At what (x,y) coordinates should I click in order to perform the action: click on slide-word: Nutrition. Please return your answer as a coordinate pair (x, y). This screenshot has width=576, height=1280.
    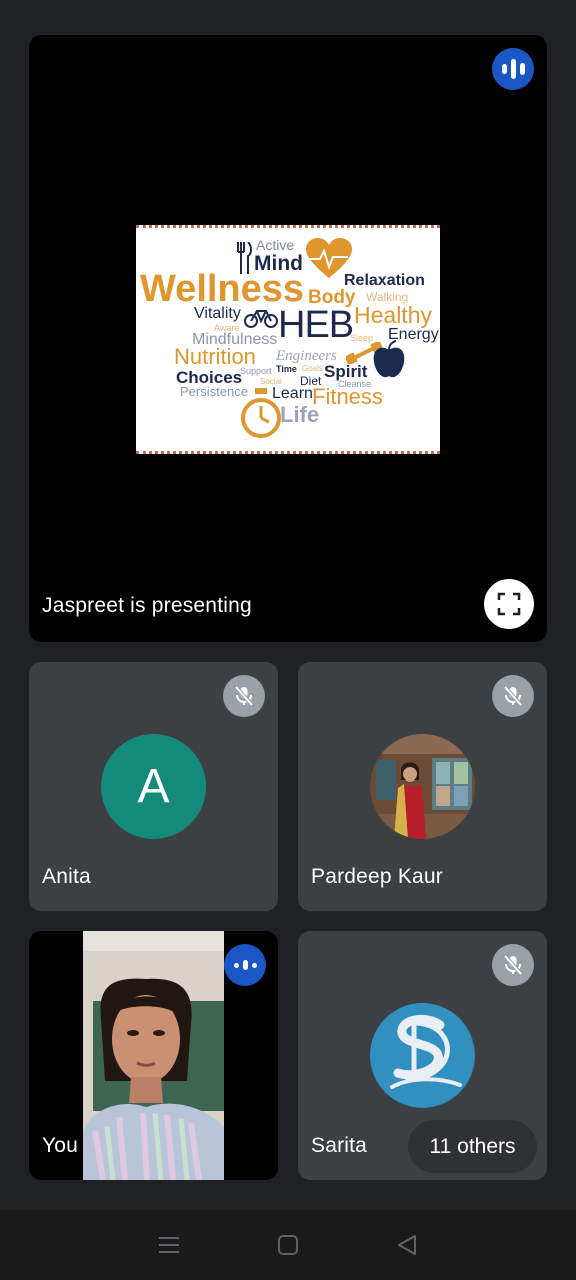
    Looking at the image, I should click on (215, 356).